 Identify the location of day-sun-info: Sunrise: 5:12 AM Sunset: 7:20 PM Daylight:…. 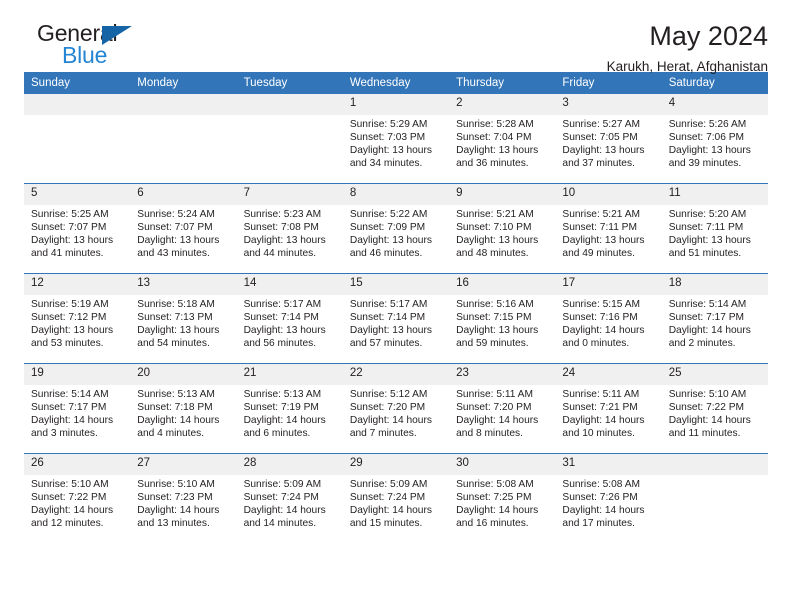
(396, 412).